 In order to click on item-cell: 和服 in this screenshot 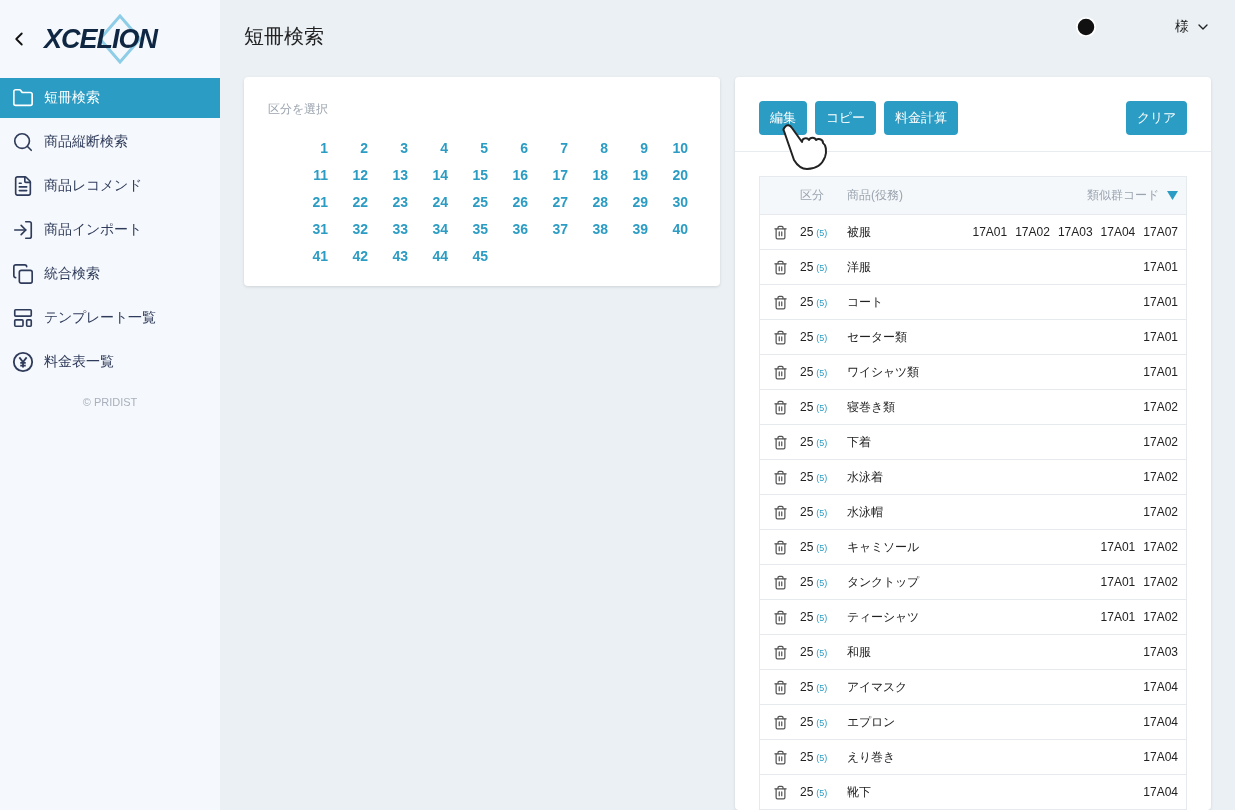, I will do `click(859, 651)`.